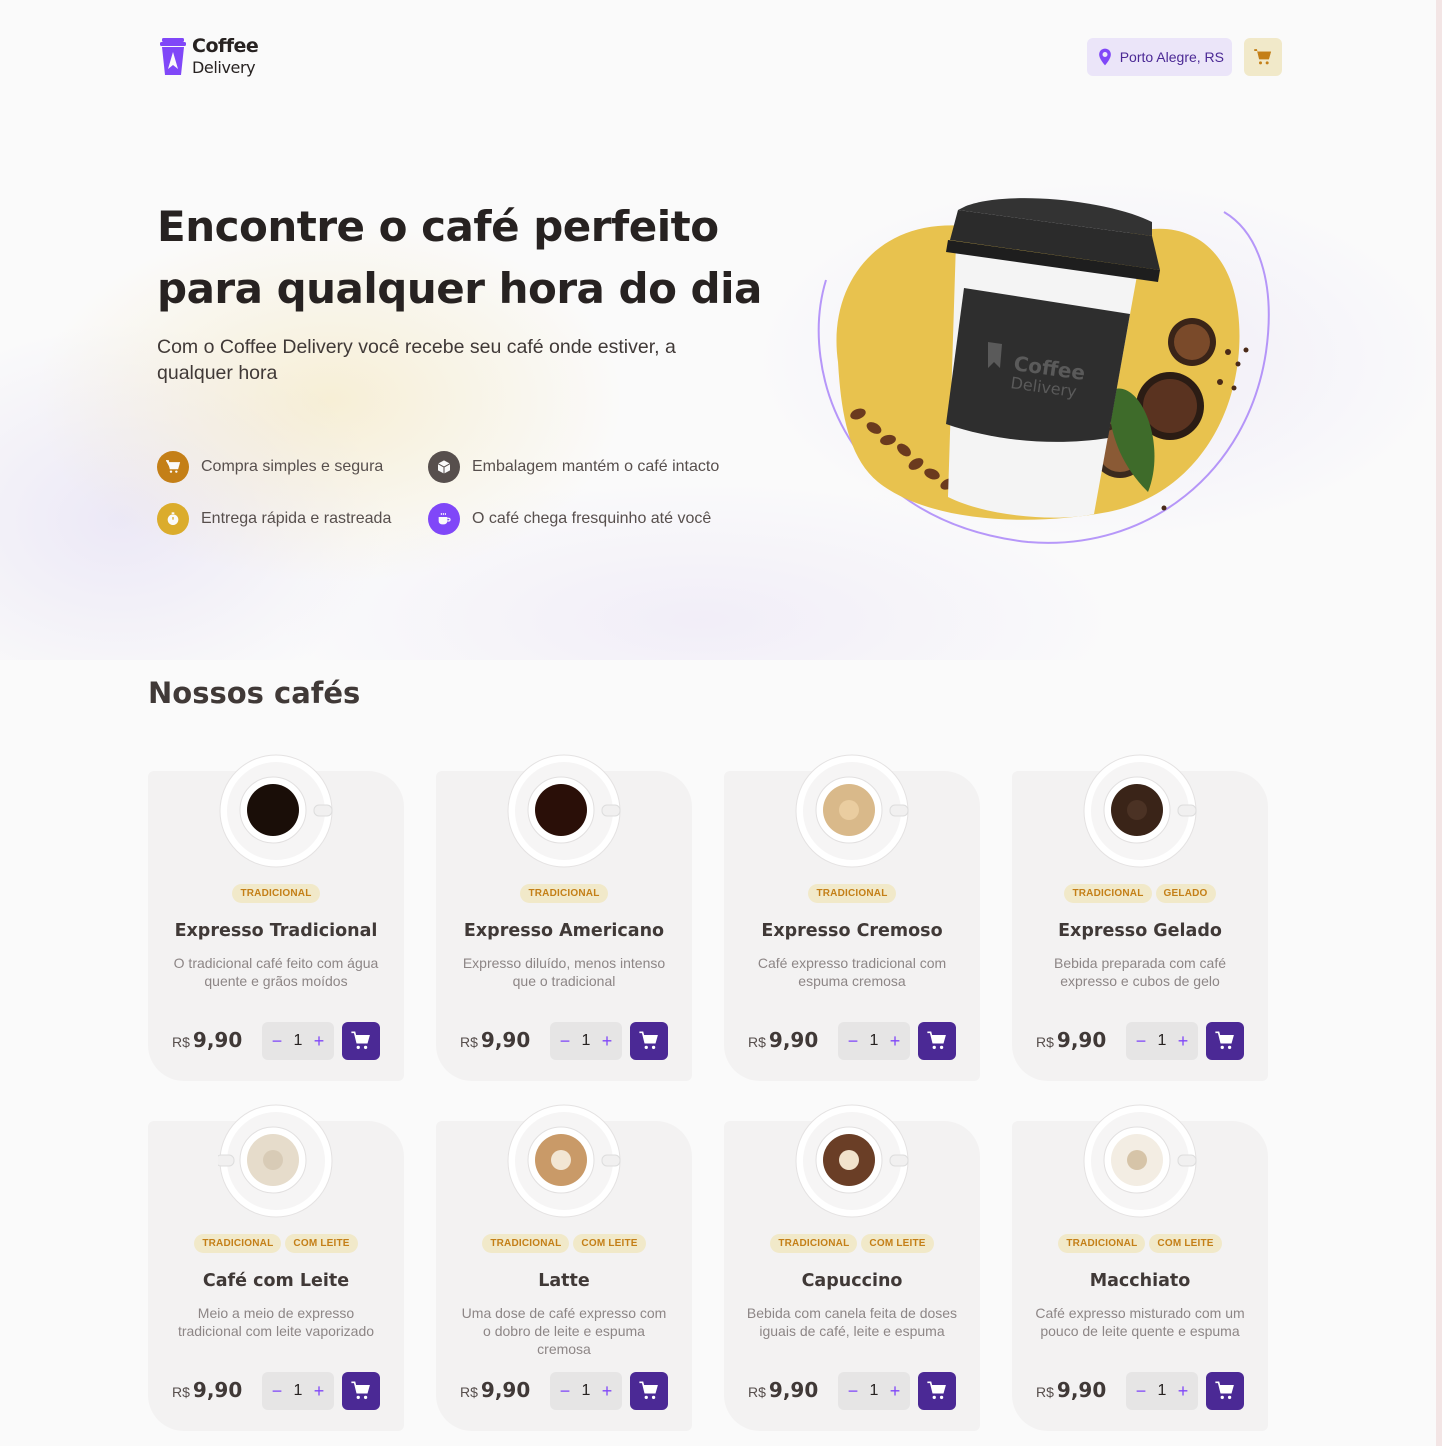  I want to click on location-badge: Porto Alegre, RS, so click(1159, 57).